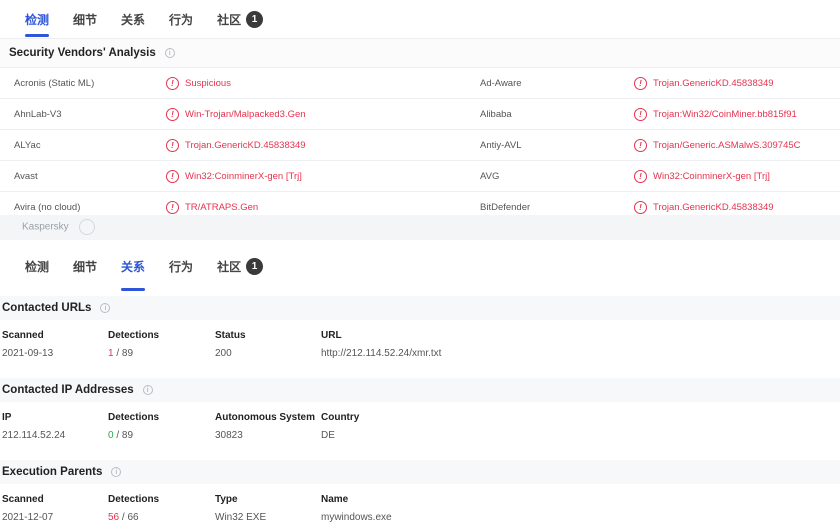  I want to click on file-name-link: mywindows.exe, so click(356, 517).